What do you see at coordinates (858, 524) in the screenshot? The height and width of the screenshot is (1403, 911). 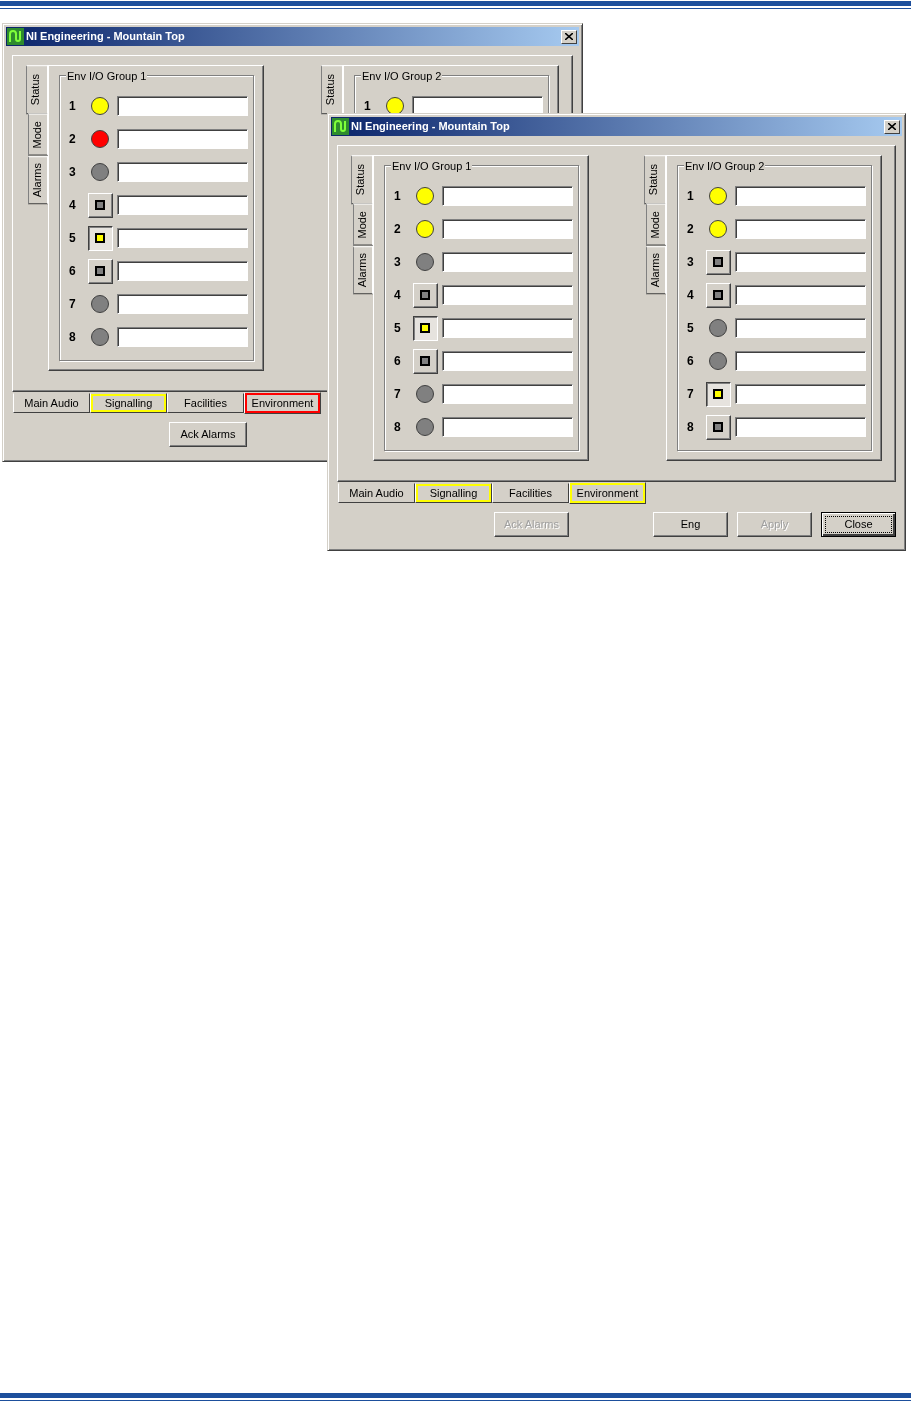 I see `push-button: Close` at bounding box center [858, 524].